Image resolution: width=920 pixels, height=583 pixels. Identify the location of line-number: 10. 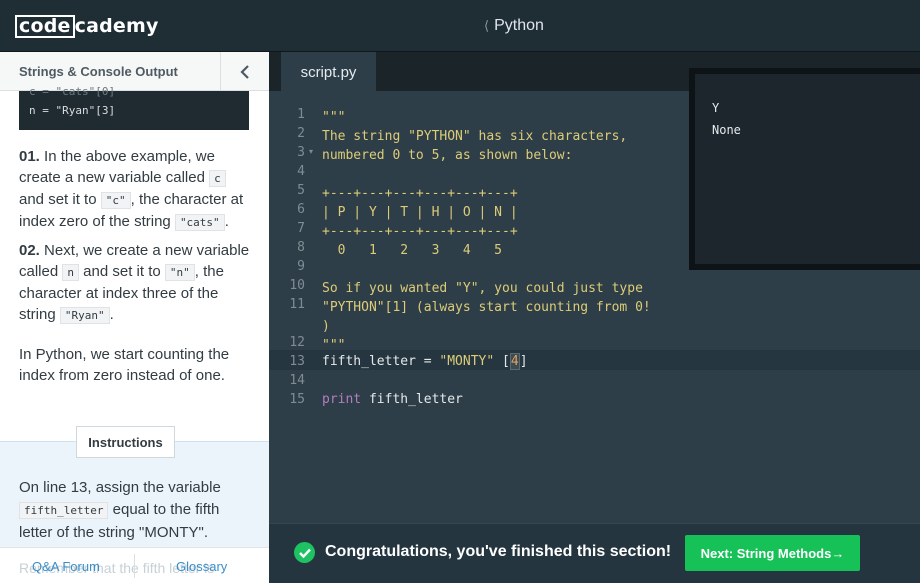
(297, 285).